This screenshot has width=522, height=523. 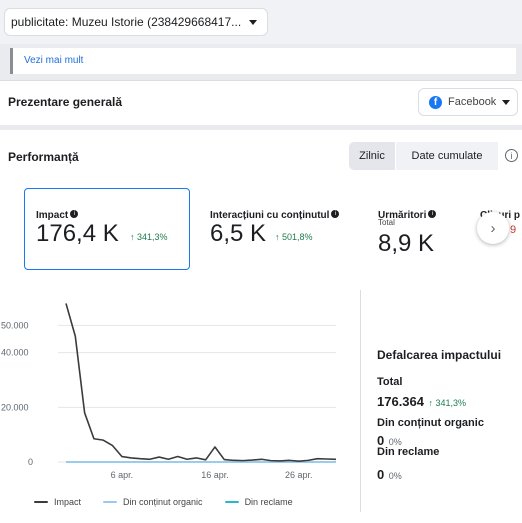 I want to click on metric-impact-change: ↑ 341,3%, so click(x=149, y=237).